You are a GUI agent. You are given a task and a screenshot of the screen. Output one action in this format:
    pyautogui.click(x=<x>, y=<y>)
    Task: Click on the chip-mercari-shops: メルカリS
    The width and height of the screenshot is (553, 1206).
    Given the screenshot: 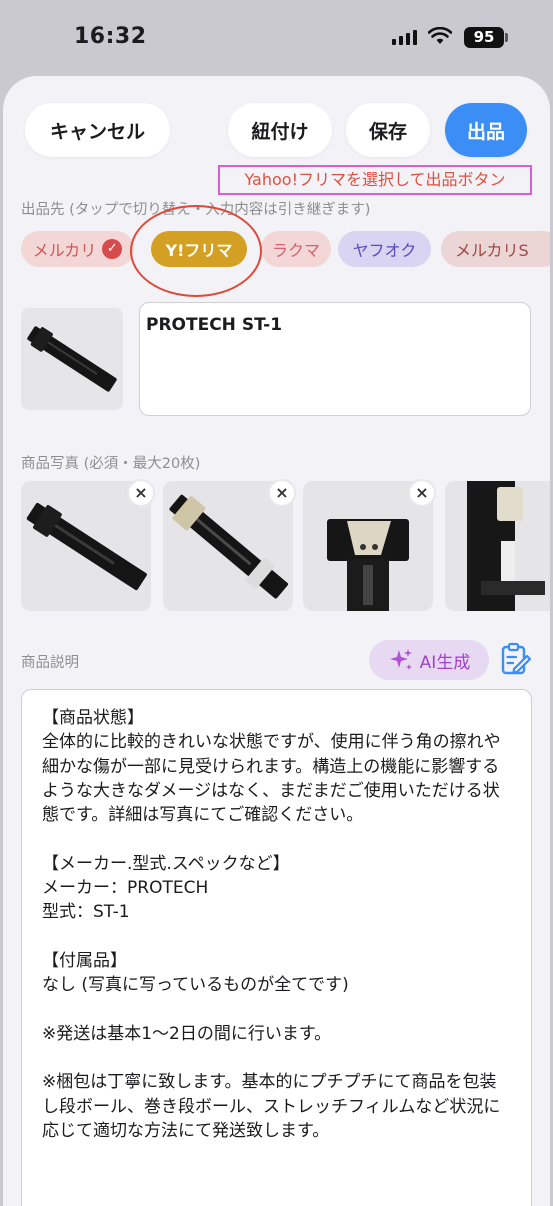 What is the action you would take?
    pyautogui.click(x=495, y=249)
    